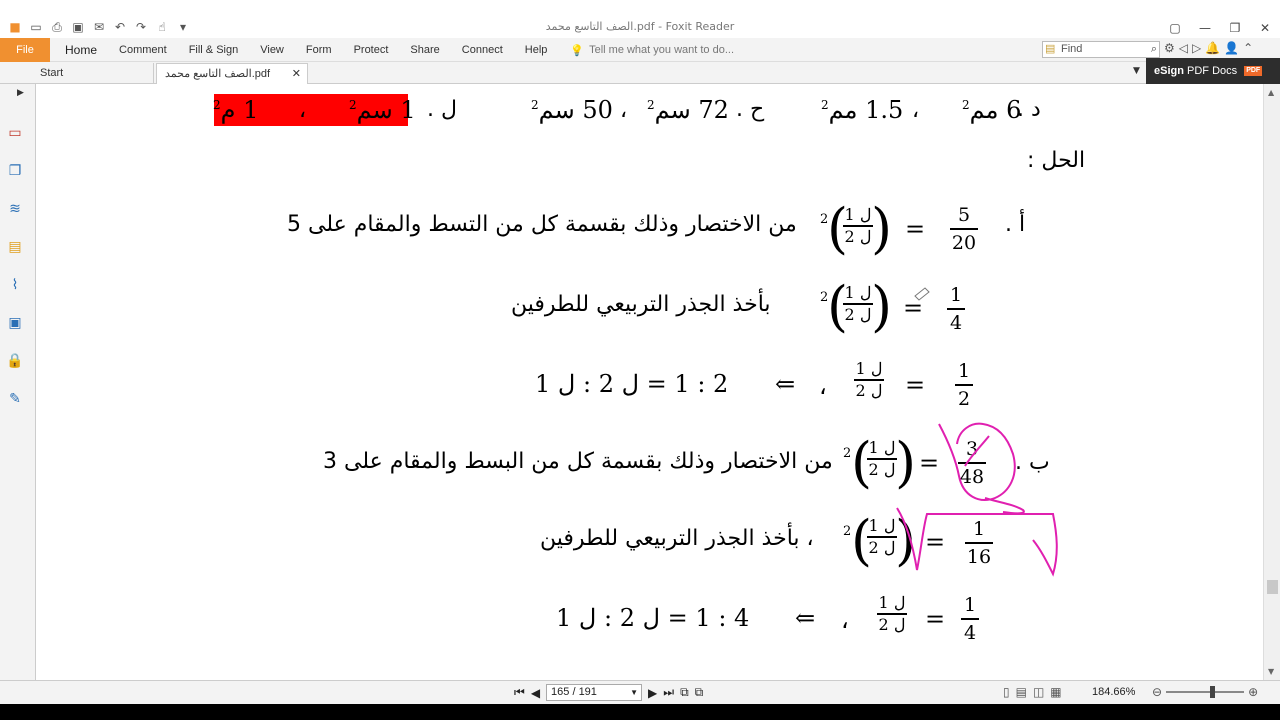 Image resolution: width=1280 pixels, height=720 pixels. What do you see at coordinates (1235, 28) in the screenshot?
I see `maximize-button: ❐` at bounding box center [1235, 28].